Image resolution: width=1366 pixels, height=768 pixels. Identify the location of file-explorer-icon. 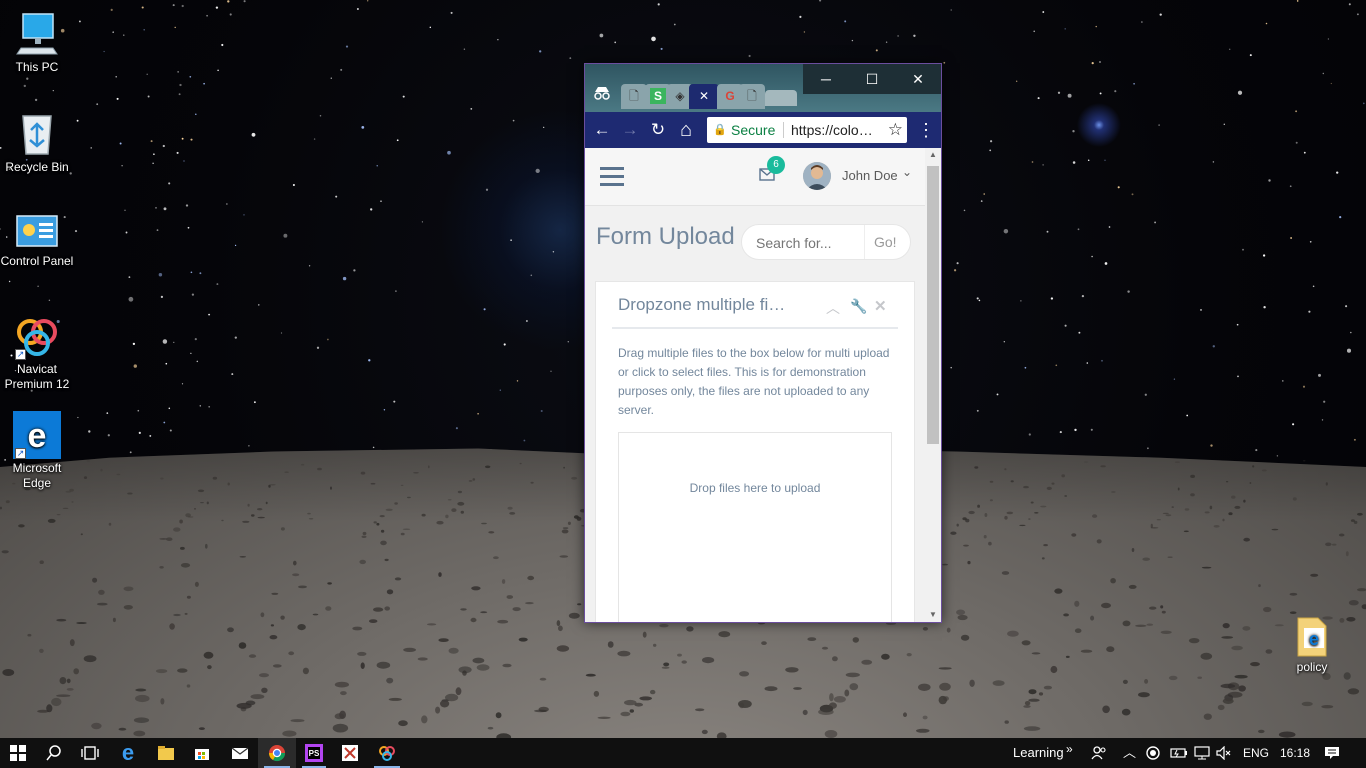
(166, 753).